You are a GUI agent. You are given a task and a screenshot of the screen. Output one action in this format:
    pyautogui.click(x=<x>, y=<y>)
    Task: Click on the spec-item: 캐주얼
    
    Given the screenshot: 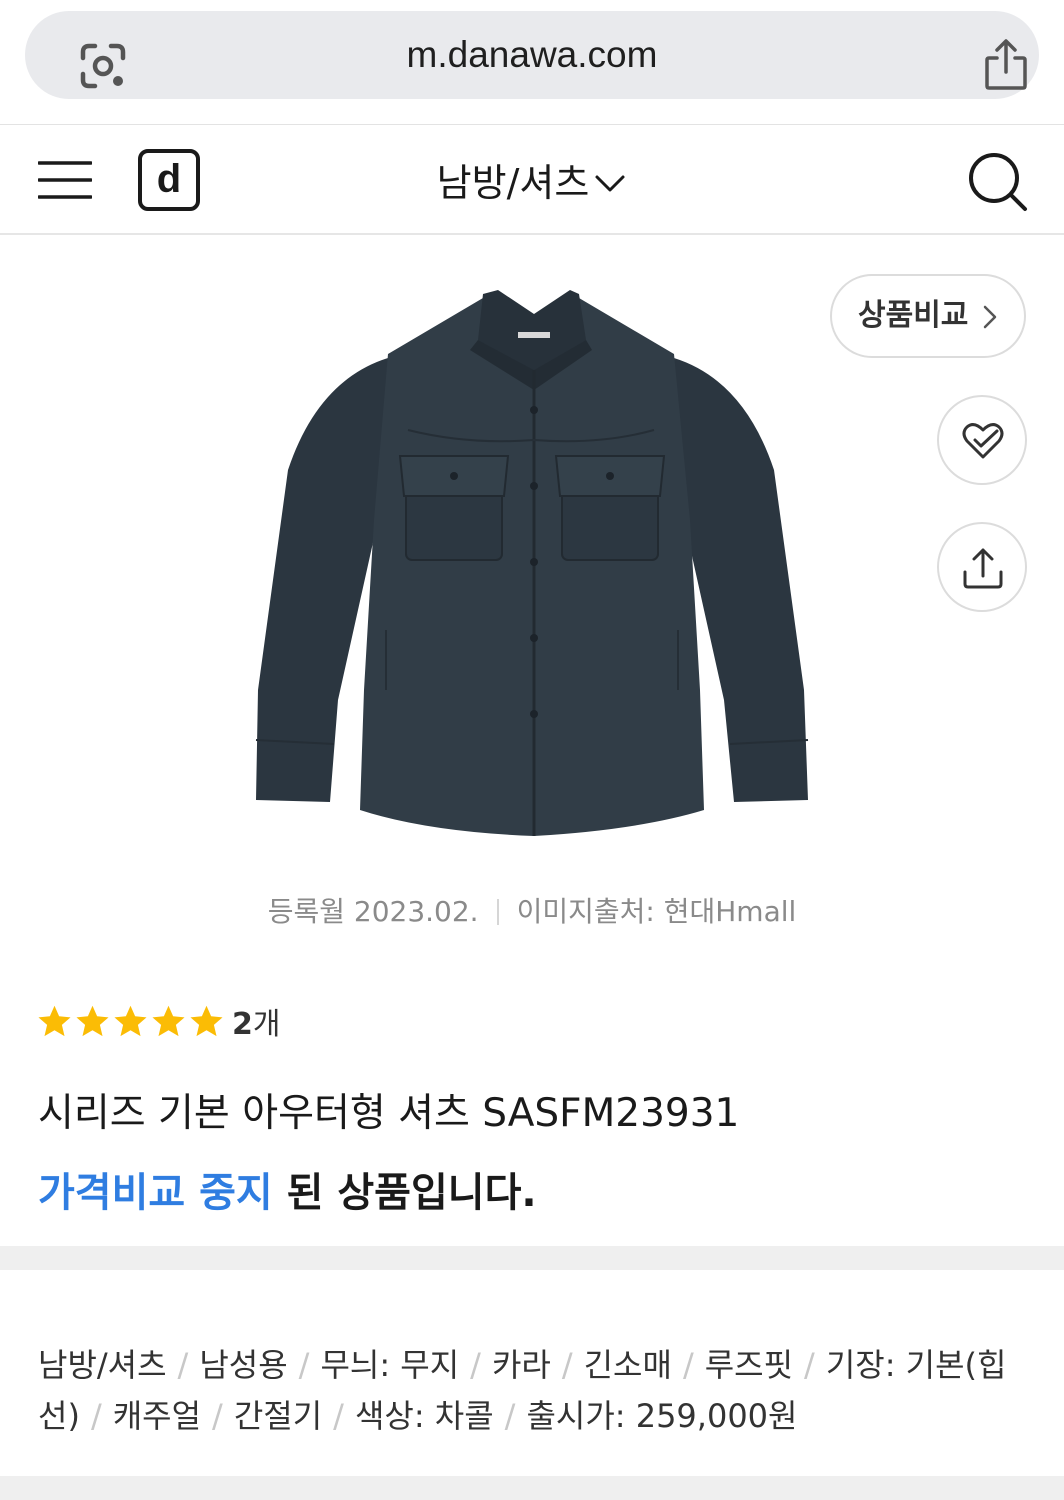 What is the action you would take?
    pyautogui.click(x=157, y=1416)
    